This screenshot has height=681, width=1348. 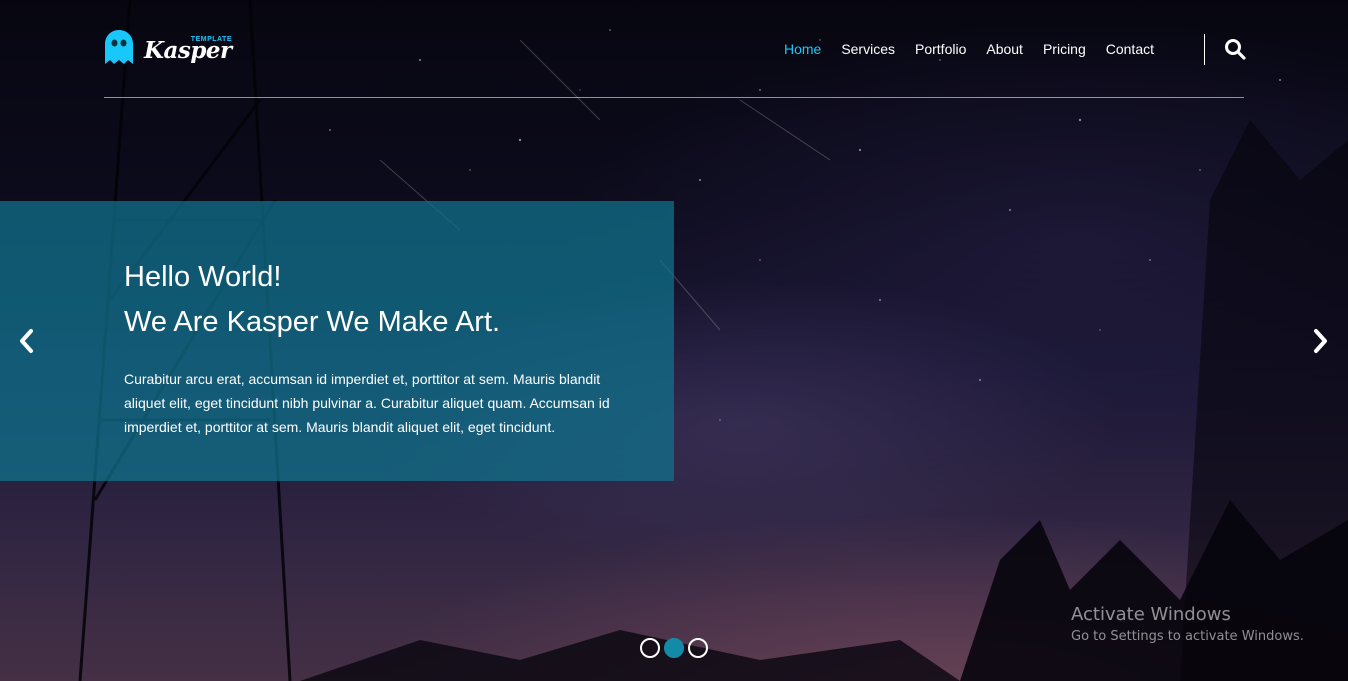 I want to click on hero-heading-line1: Hello World!, so click(x=203, y=277).